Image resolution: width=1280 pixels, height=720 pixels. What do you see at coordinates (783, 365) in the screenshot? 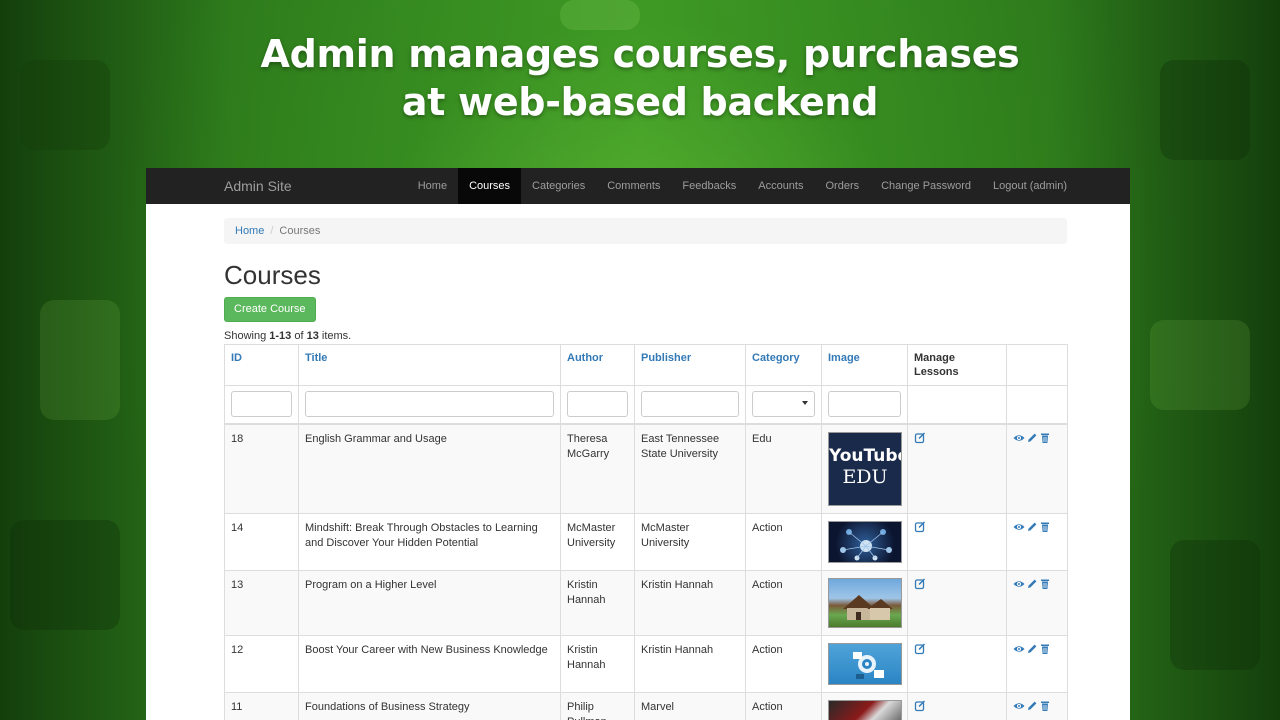
I see `column-header-category: Category` at bounding box center [783, 365].